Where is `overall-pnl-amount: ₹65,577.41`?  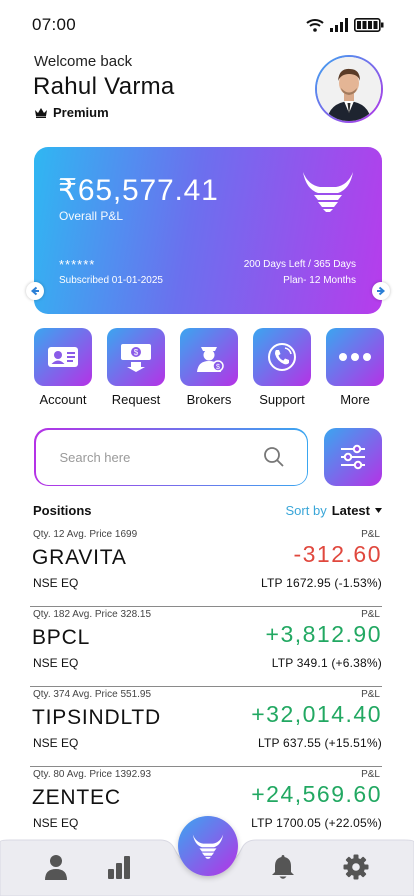
overall-pnl-amount: ₹65,577.41 is located at coordinates (138, 190).